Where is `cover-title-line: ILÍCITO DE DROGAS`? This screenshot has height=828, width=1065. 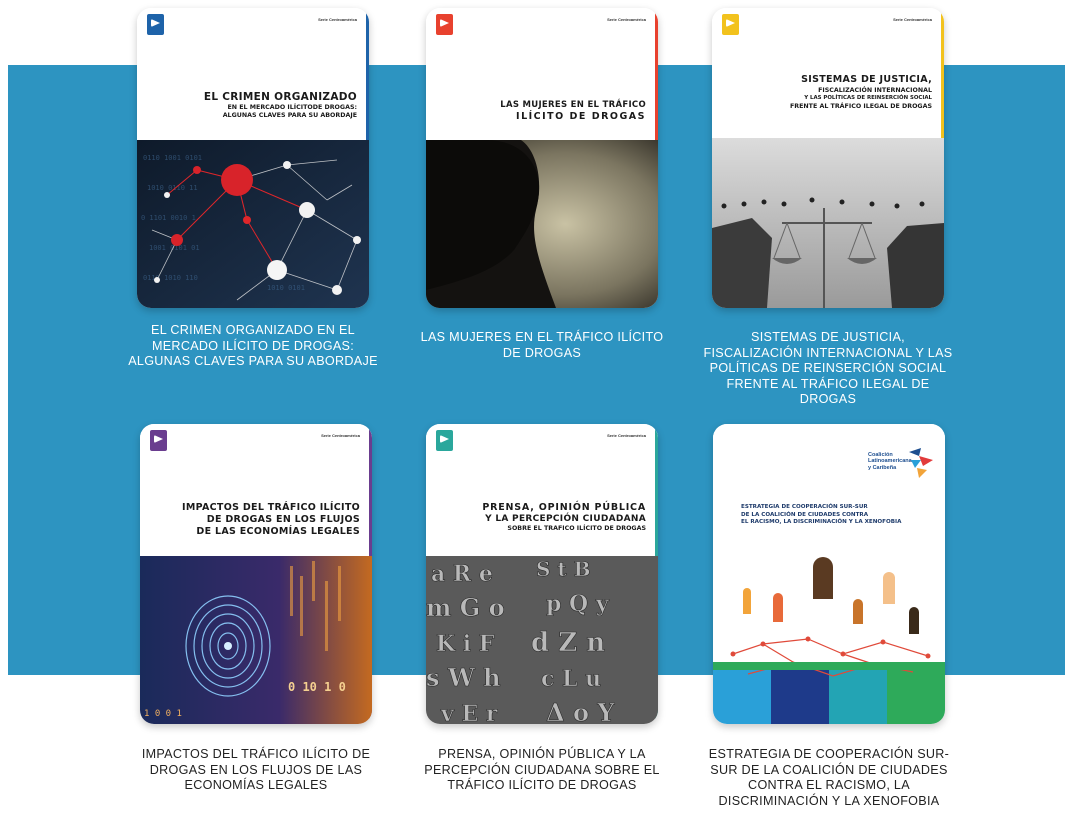 cover-title-line: ILÍCITO DE DROGAS is located at coordinates (581, 116).